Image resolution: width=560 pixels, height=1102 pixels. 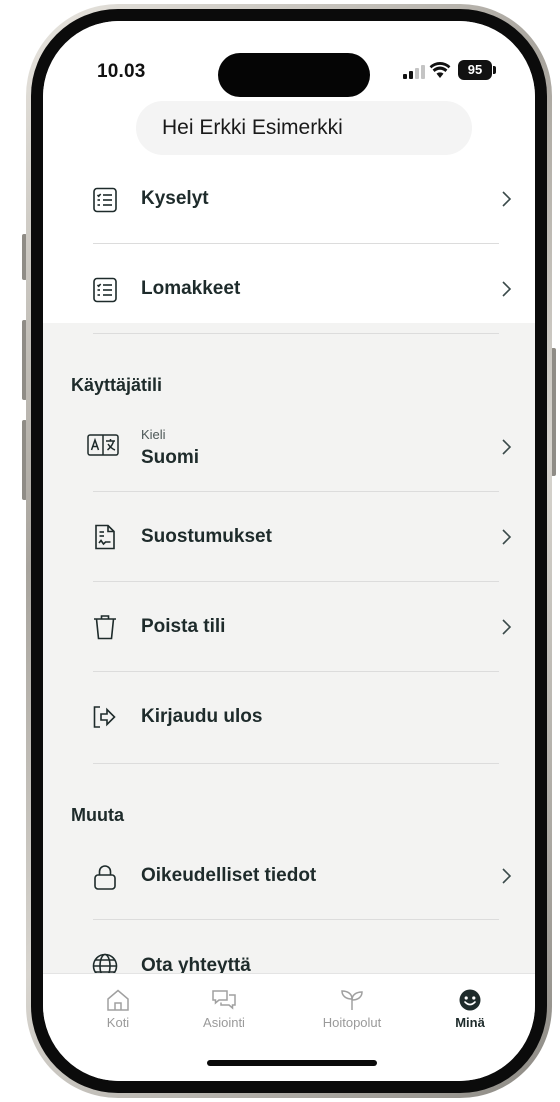 I want to click on nav-tab-home: Koti, so click(x=118, y=1013).